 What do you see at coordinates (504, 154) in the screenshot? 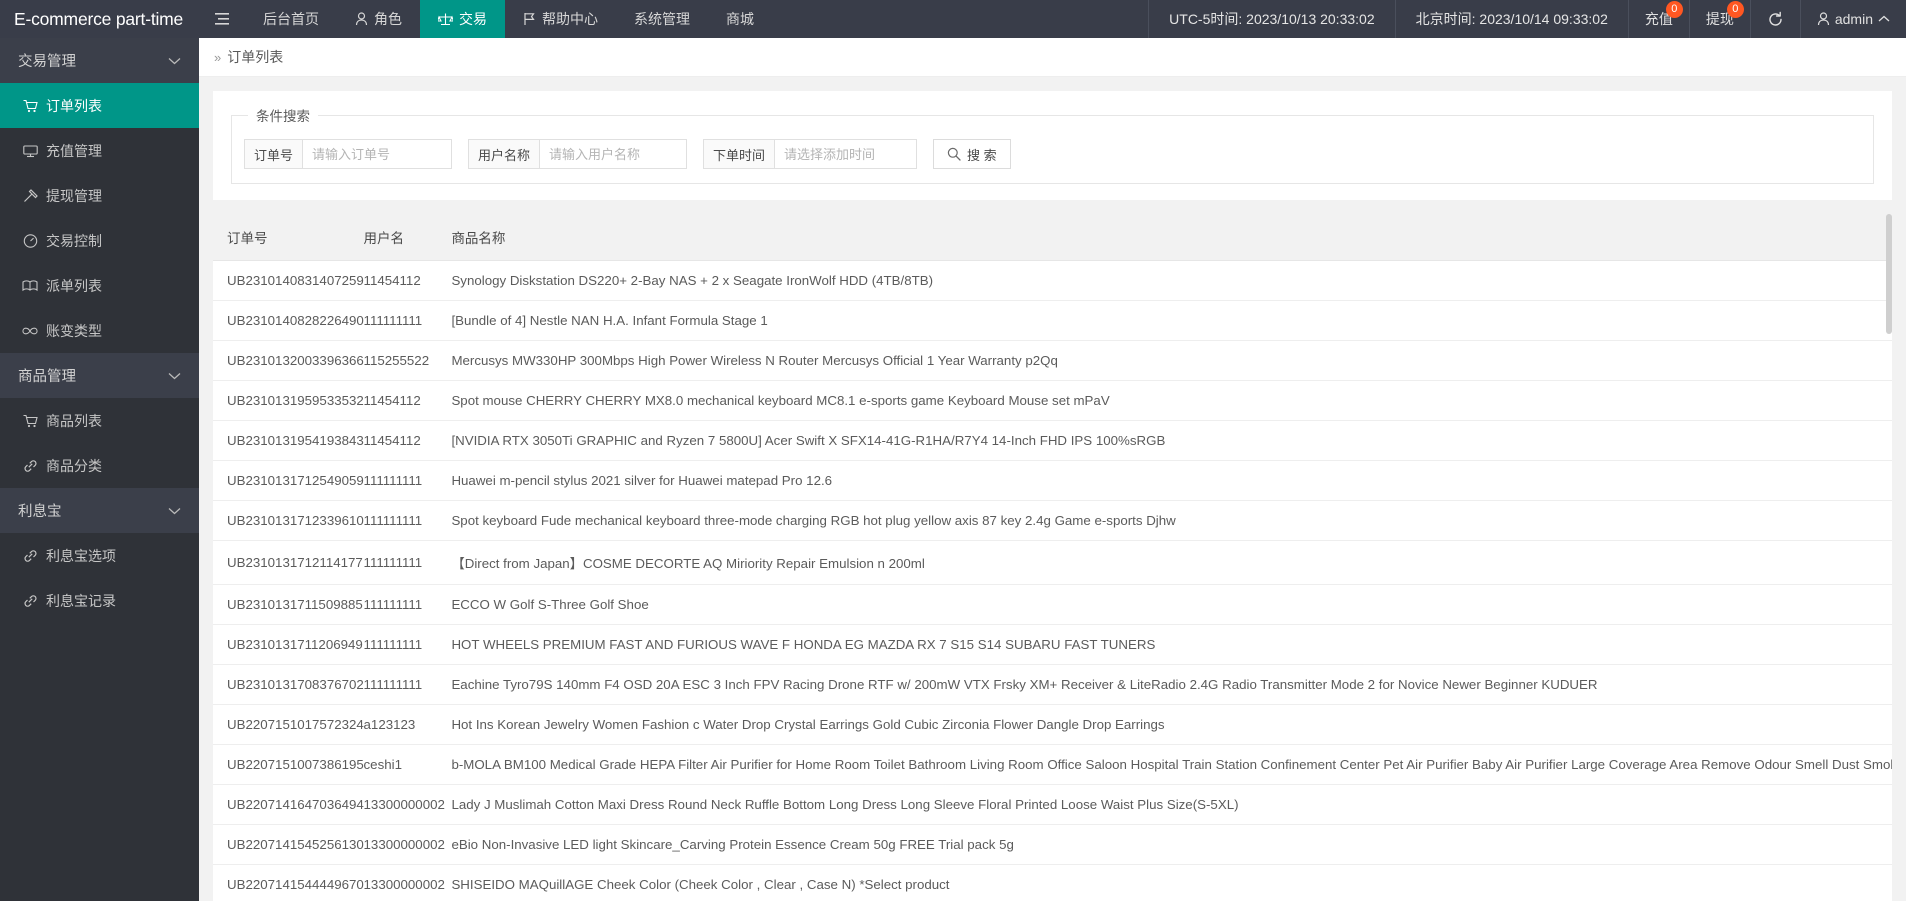
I see `user-name-label: 用户名称` at bounding box center [504, 154].